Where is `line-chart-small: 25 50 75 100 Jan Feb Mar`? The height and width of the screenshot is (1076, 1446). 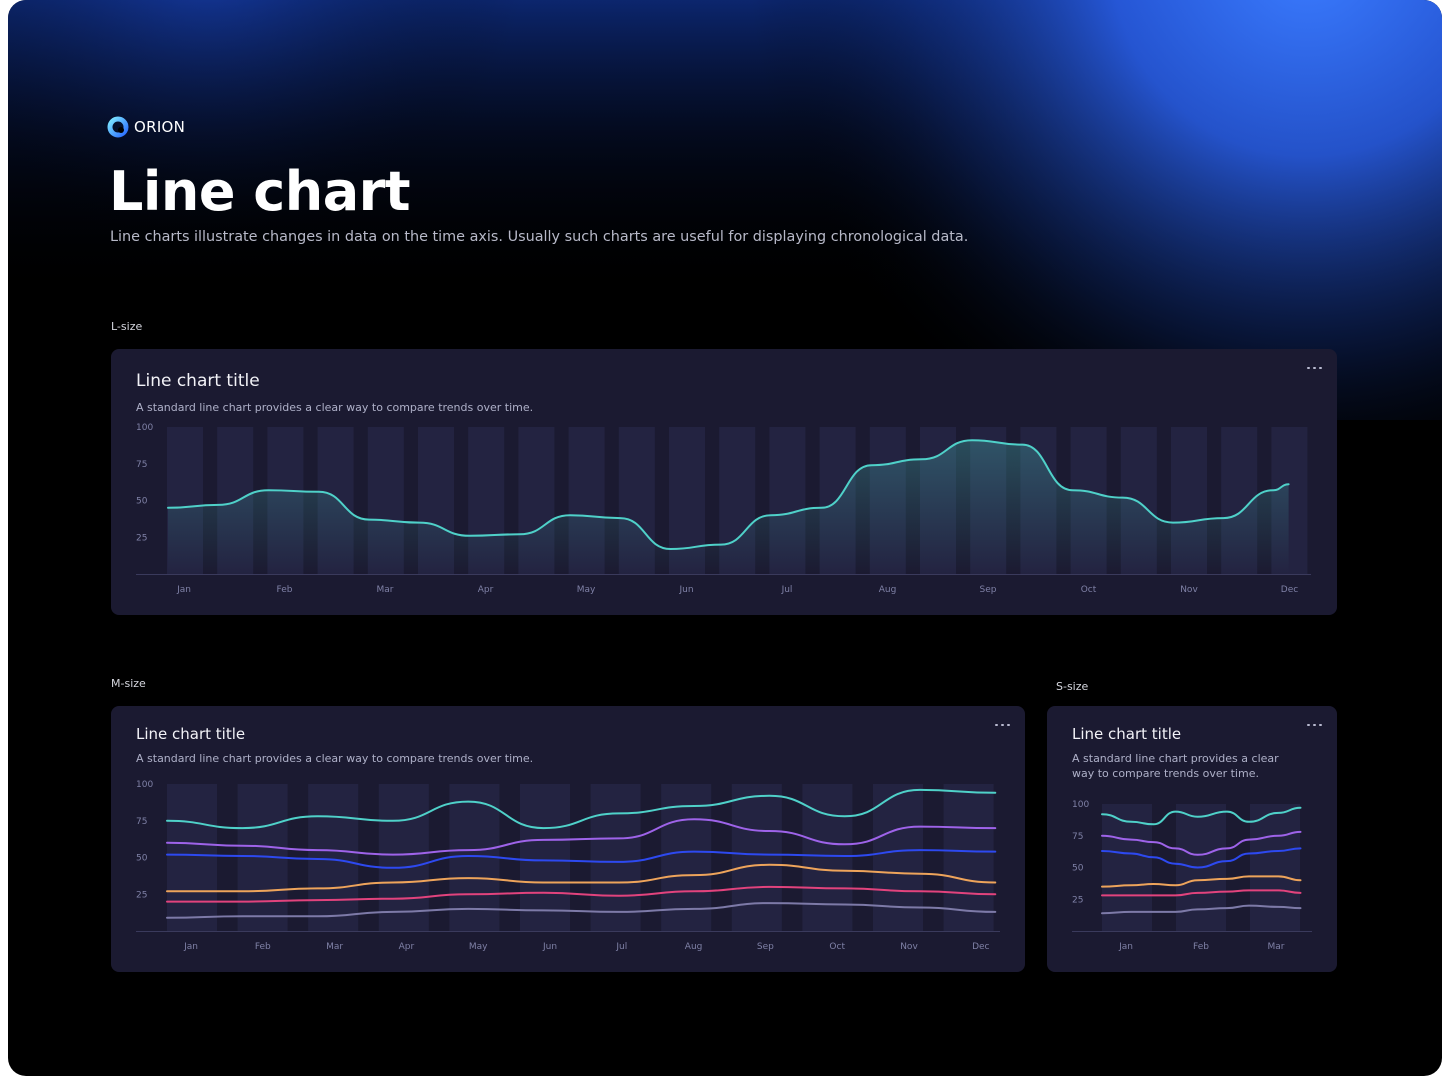 line-chart-small: 25 50 75 100 Jan Feb Mar is located at coordinates (1192, 876).